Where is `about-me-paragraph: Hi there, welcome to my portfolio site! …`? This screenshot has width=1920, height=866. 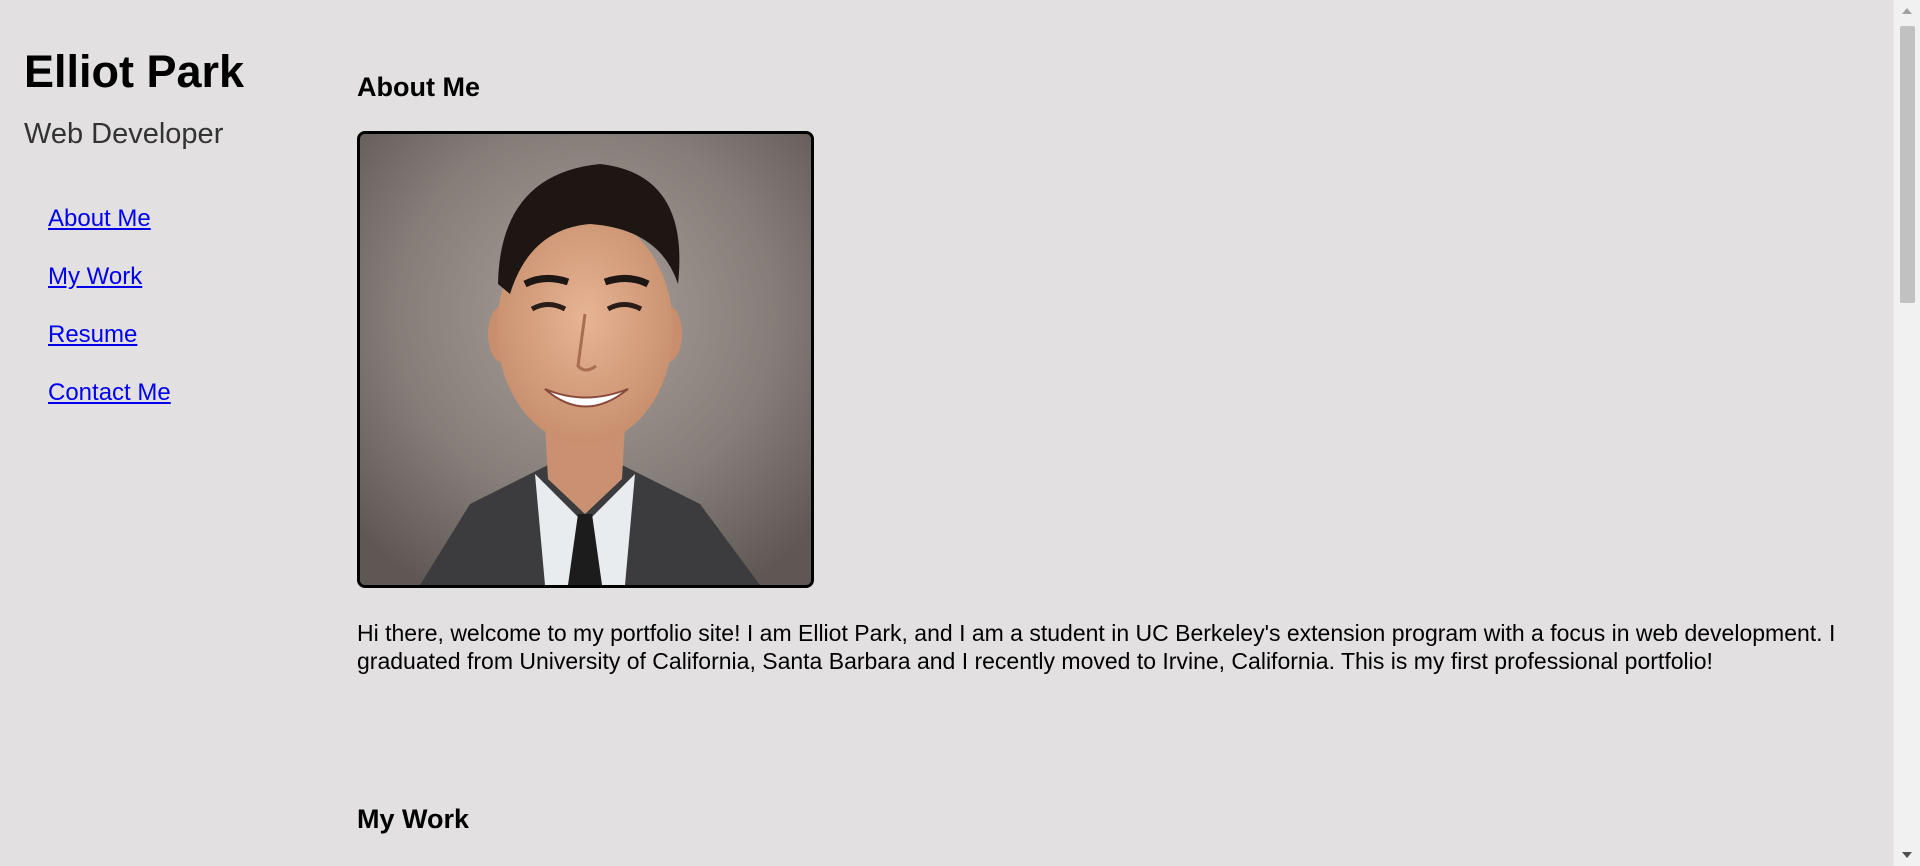
about-me-paragraph: Hi there, welcome to my portfolio site! … is located at coordinates (1096, 647).